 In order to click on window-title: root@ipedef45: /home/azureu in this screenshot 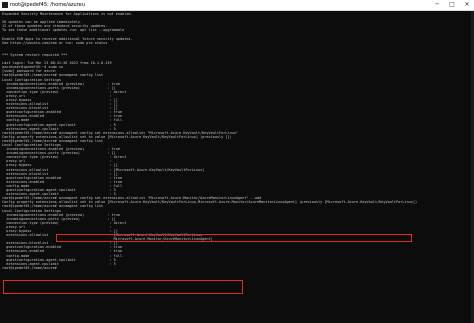, I will do `click(47, 5)`.